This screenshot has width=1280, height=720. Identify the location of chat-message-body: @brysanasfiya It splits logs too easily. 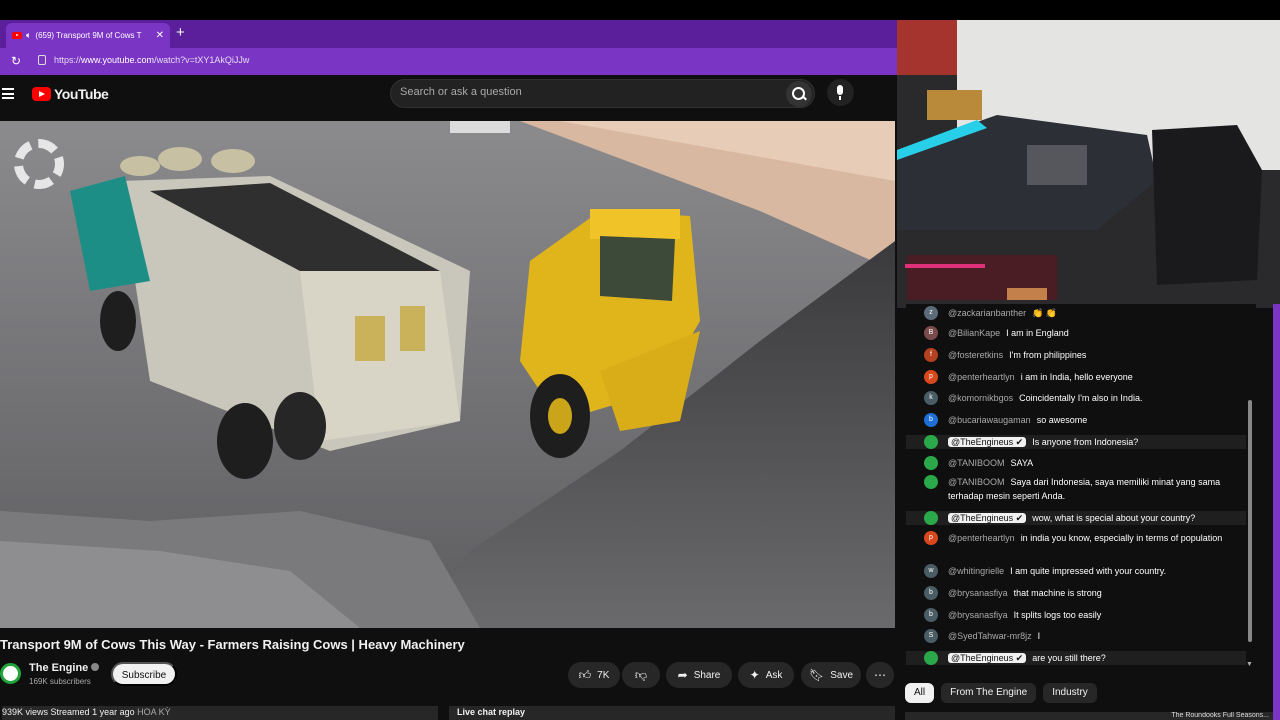
(1088, 615).